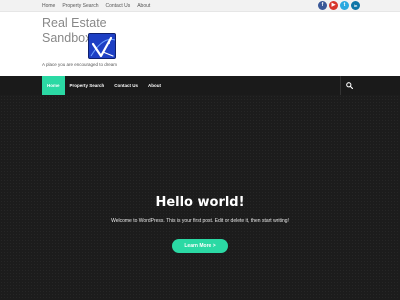 The image size is (400, 300). I want to click on search-icon, so click(349, 85).